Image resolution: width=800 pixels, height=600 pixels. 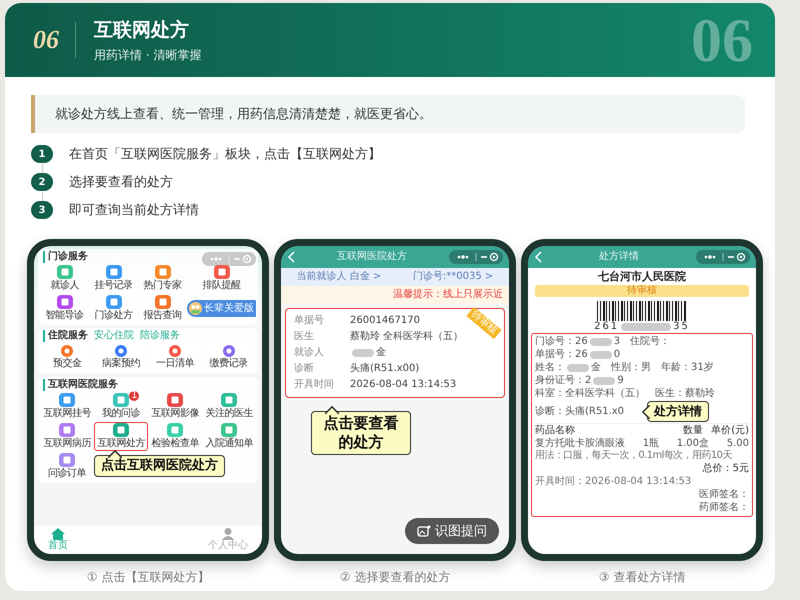 What do you see at coordinates (229, 406) in the screenshot?
I see `service-item: 关注的医生` at bounding box center [229, 406].